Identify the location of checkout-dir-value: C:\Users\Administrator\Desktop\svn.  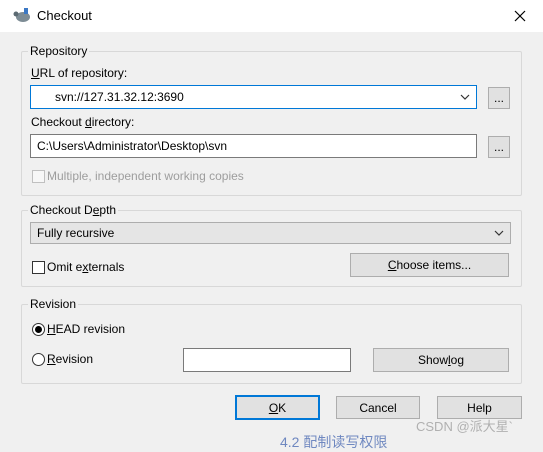
(132, 146).